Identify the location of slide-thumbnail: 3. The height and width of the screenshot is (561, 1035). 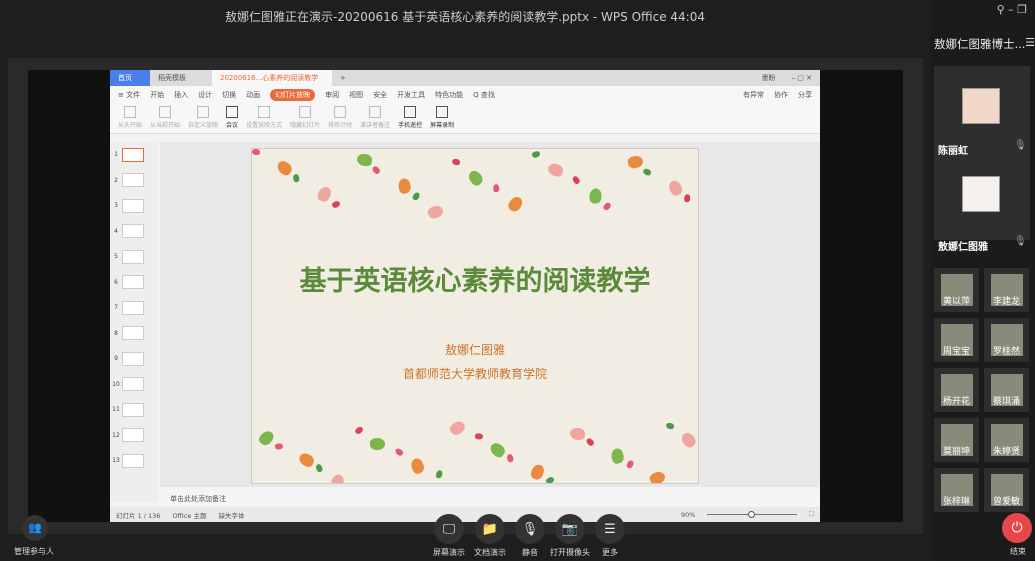
(134, 206).